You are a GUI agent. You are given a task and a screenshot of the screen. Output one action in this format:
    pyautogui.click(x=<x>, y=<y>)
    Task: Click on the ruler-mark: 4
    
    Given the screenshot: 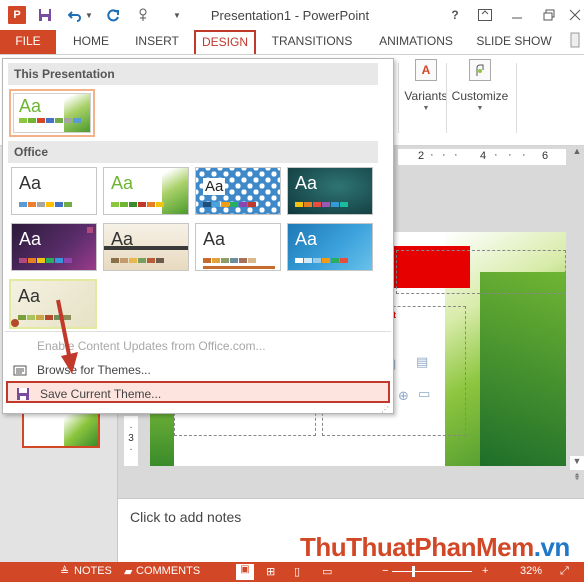 What is the action you would take?
    pyautogui.click(x=483, y=156)
    